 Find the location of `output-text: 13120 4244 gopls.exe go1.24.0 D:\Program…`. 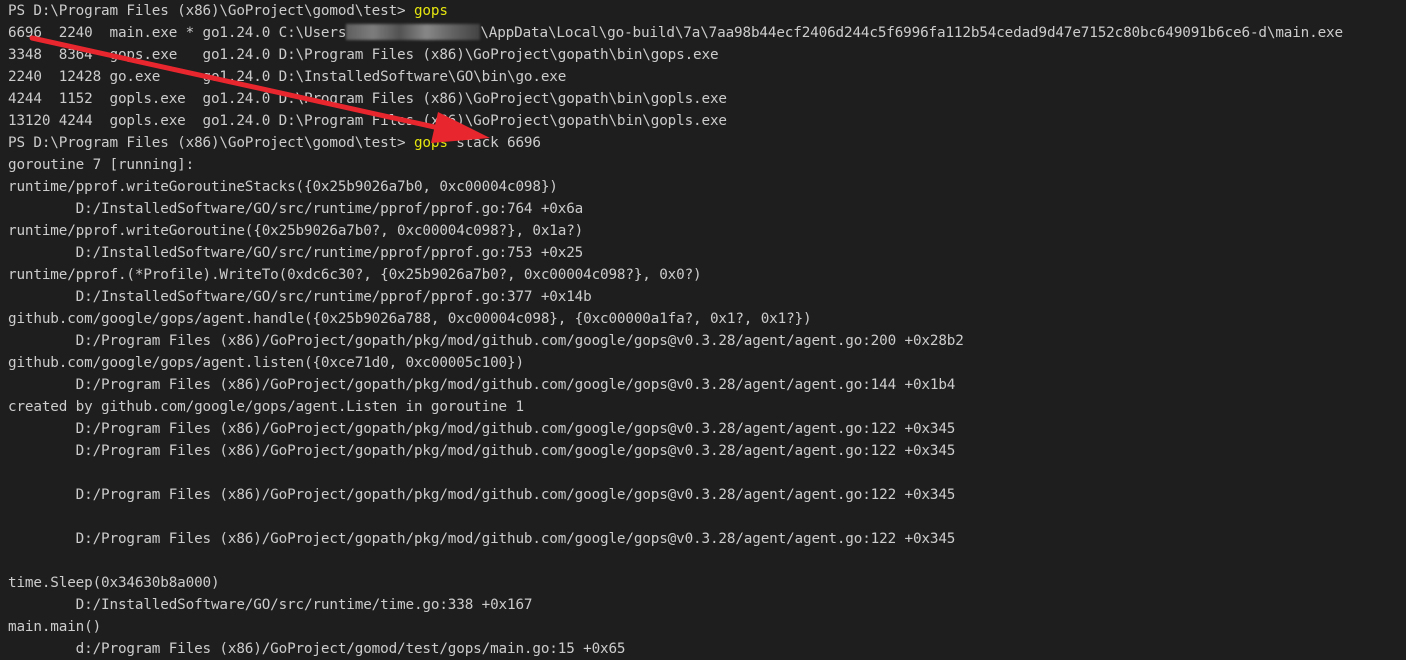

output-text: 13120 4244 gopls.exe go1.24.0 D:\Program… is located at coordinates (367, 121).